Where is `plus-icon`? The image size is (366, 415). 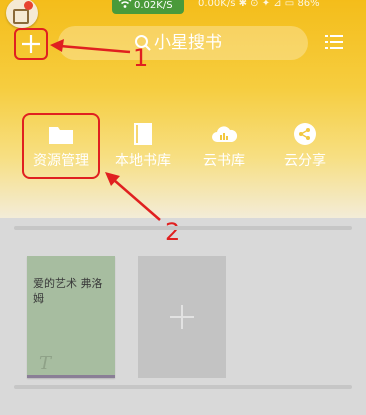
plus-icon is located at coordinates (182, 317).